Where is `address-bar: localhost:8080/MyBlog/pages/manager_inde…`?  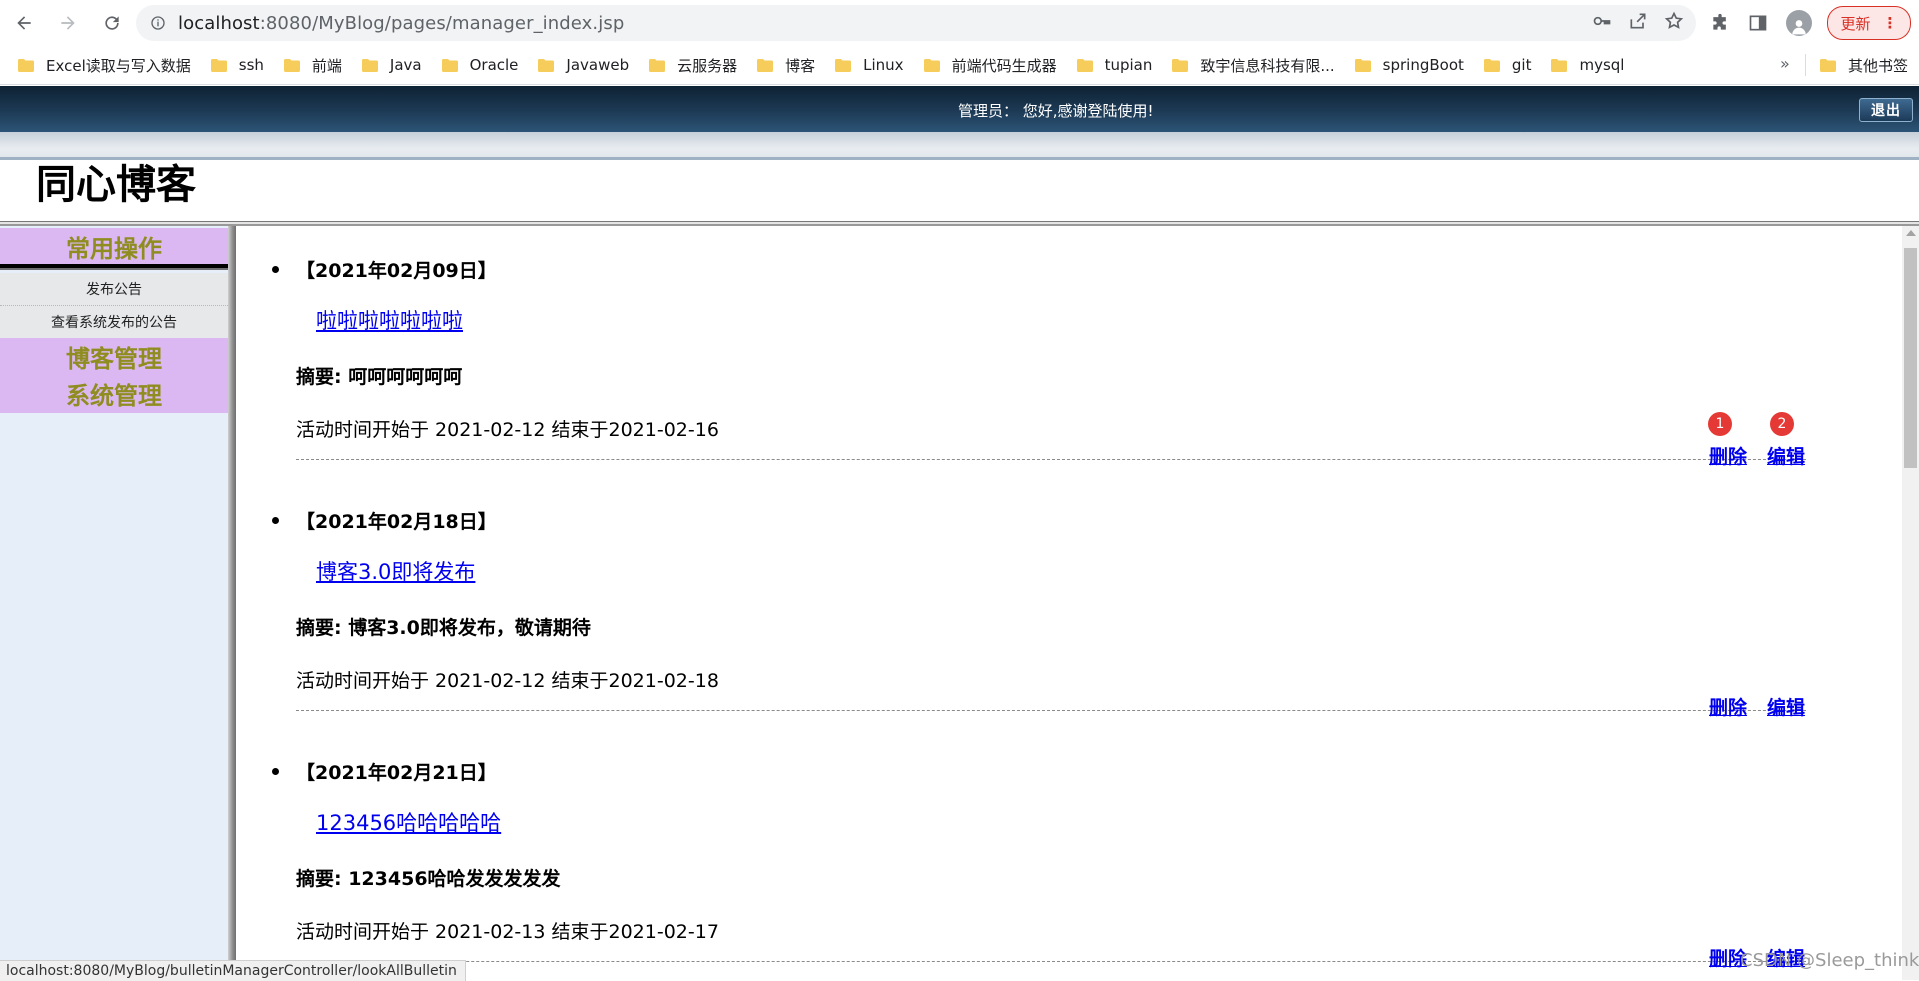 address-bar: localhost:8080/MyBlog/pages/manager_inde… is located at coordinates (916, 23).